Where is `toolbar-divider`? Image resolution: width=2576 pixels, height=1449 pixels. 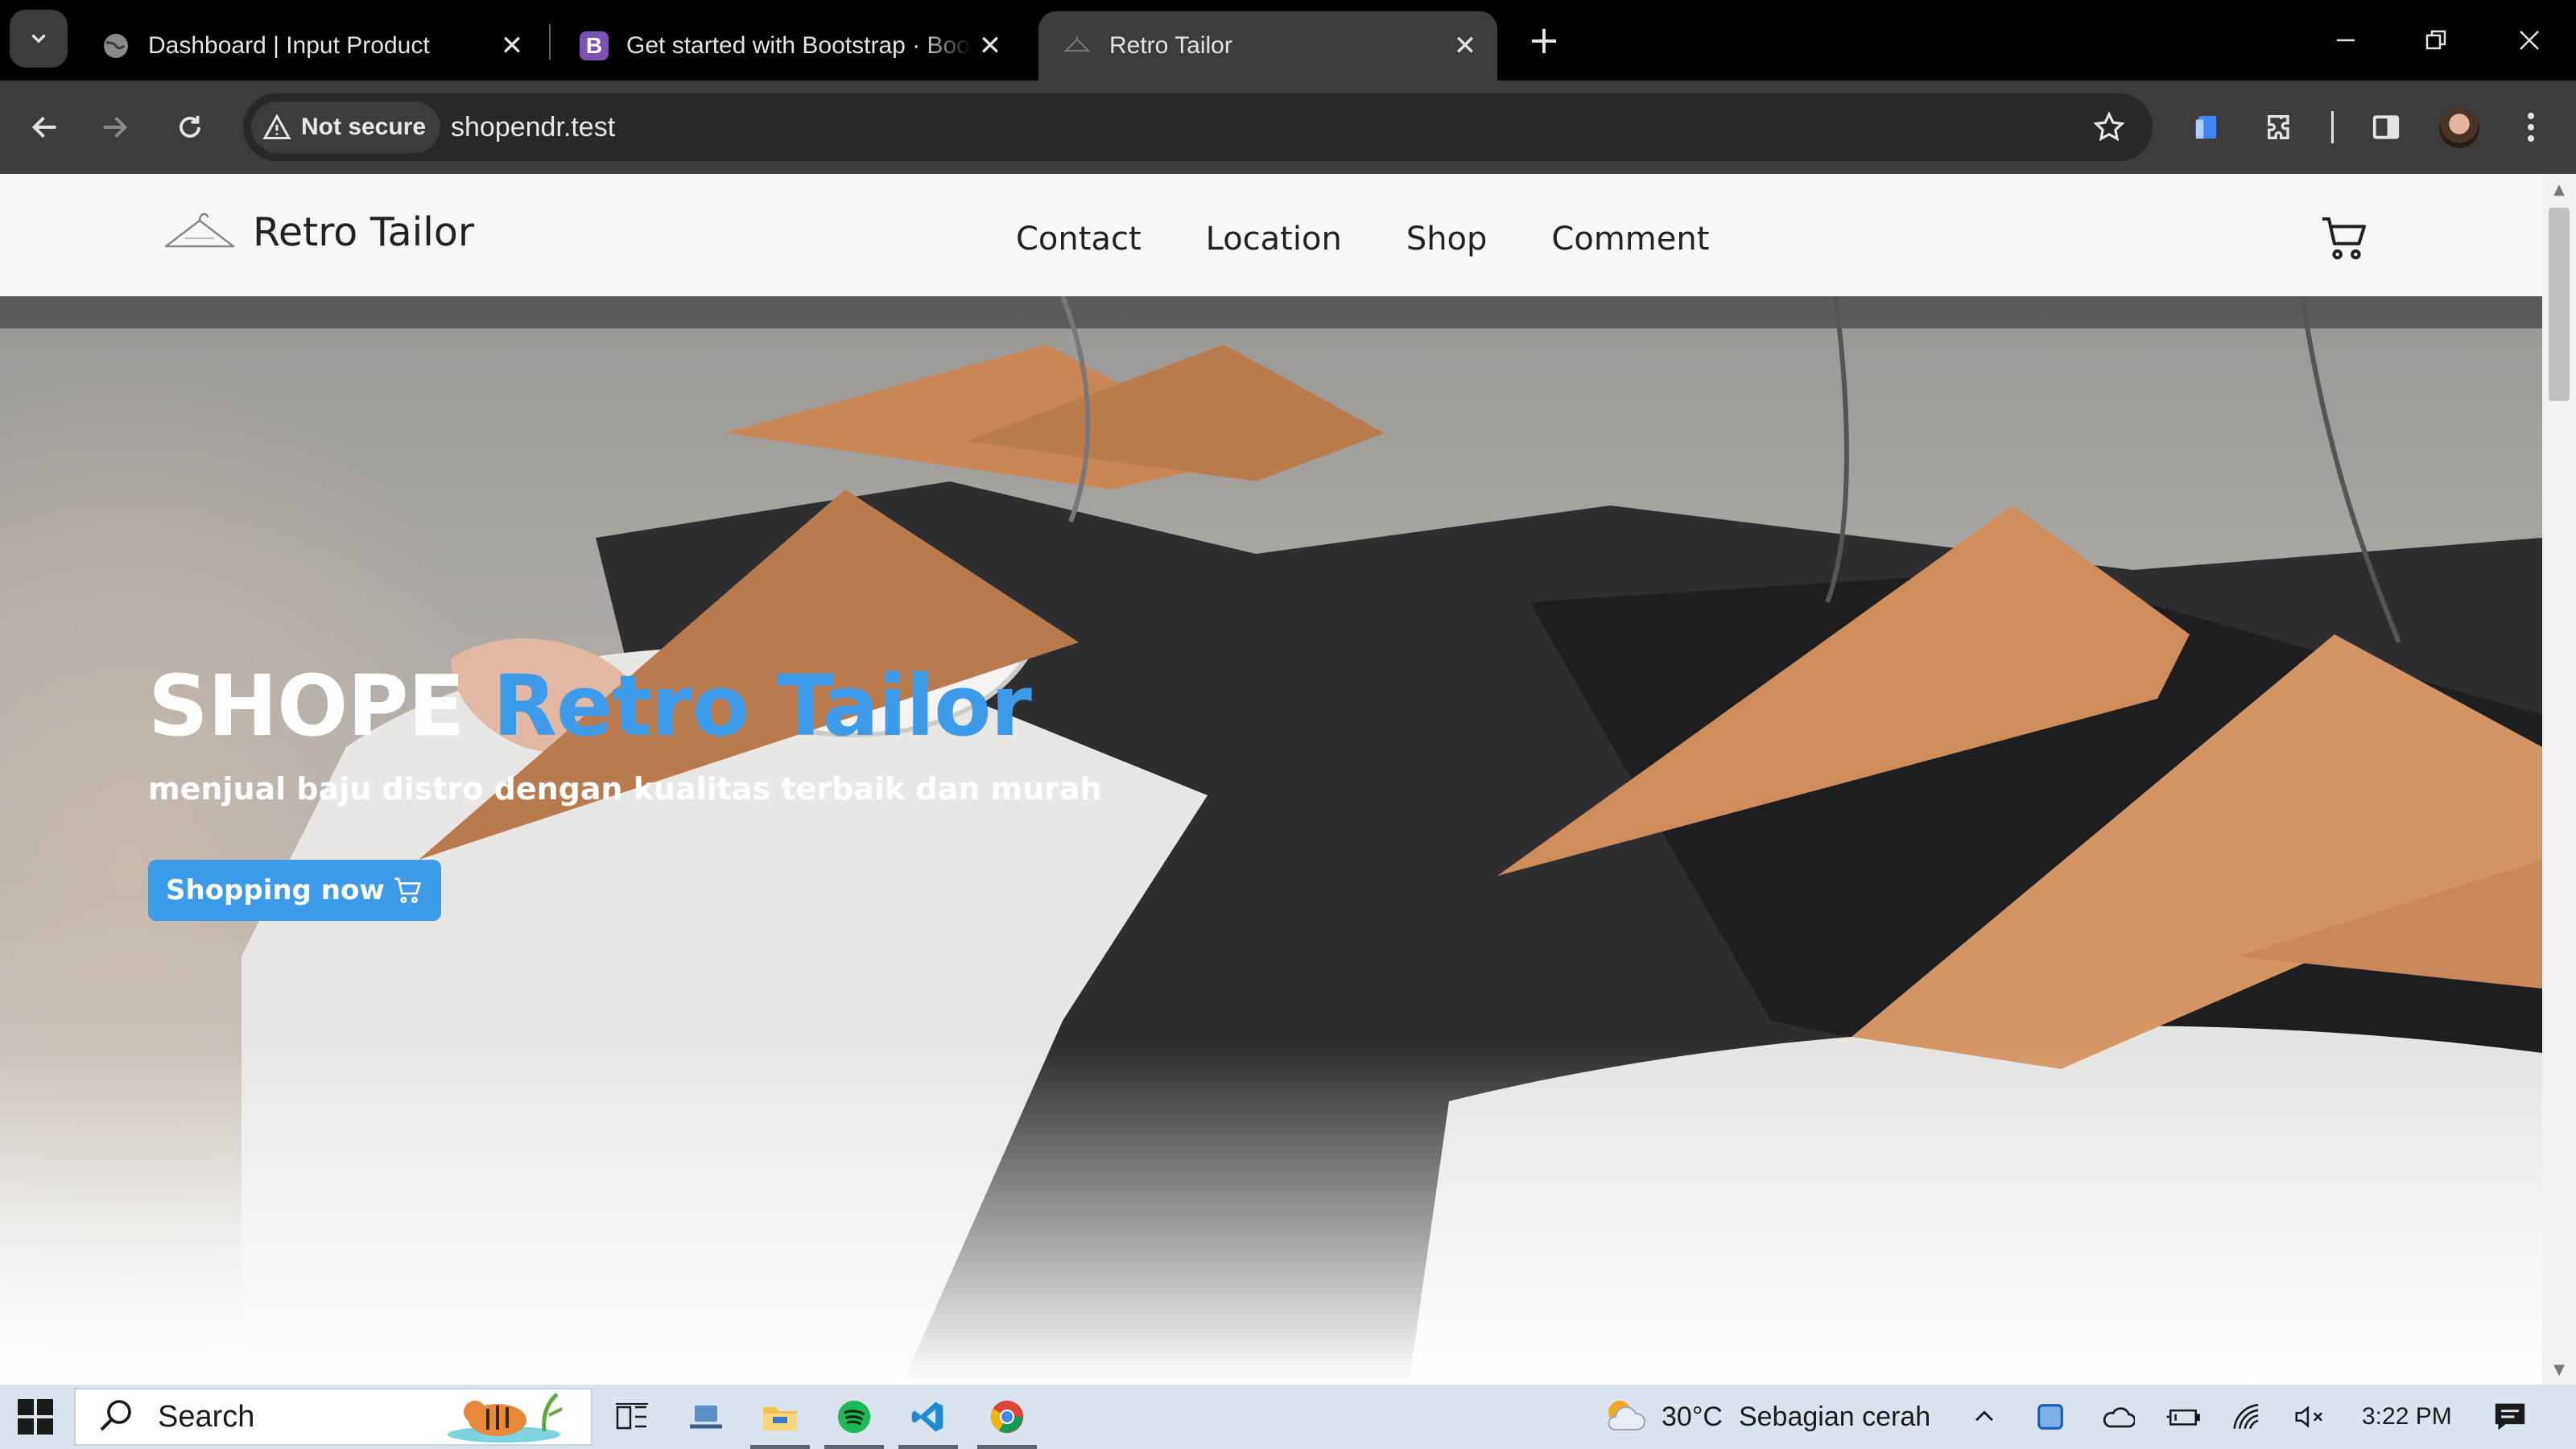
toolbar-divider is located at coordinates (2332, 127).